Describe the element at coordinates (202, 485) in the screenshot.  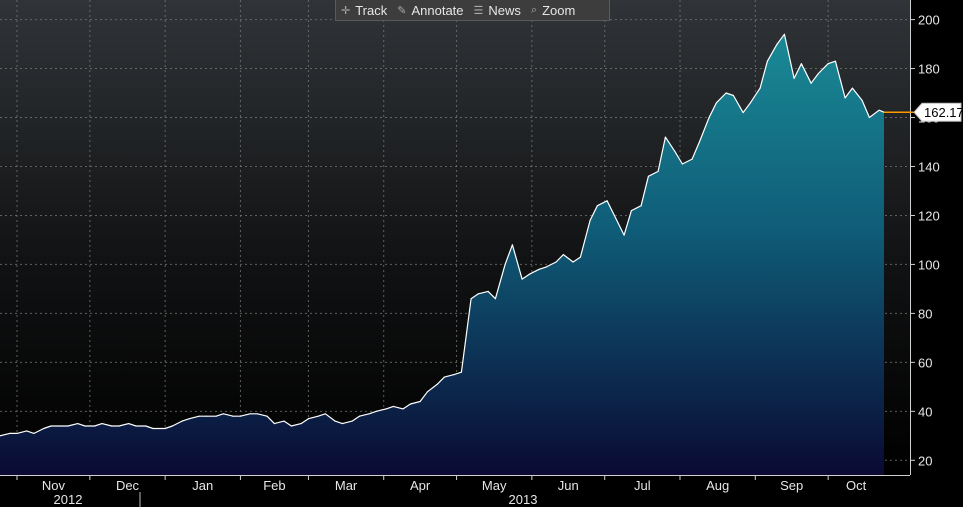
I see `x-tick-label: Jan` at that location.